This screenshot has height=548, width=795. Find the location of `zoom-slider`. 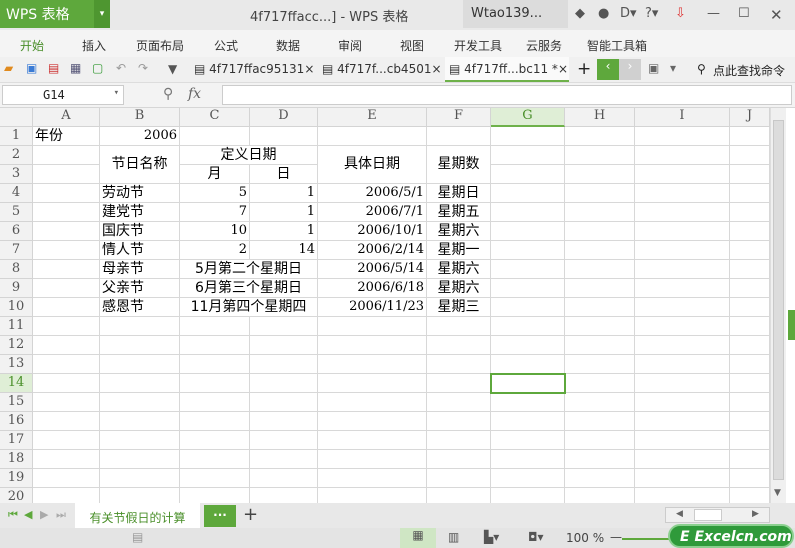

zoom-slider is located at coordinates (647, 539).